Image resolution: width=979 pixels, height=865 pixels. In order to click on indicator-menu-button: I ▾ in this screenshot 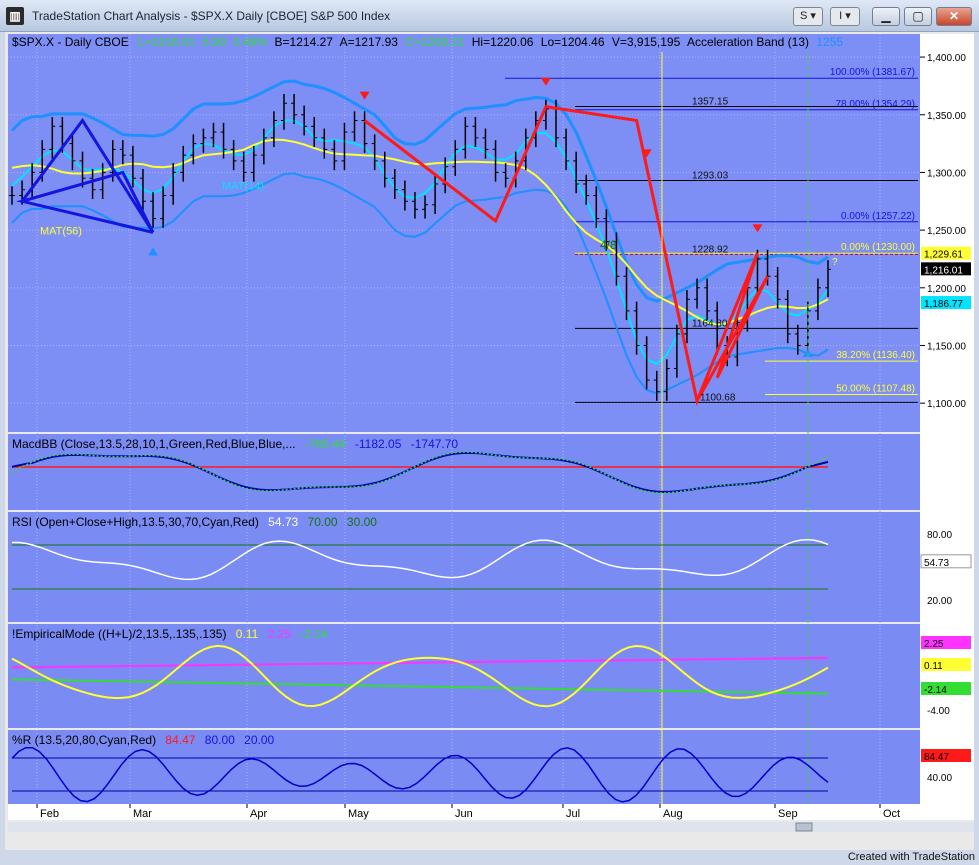, I will do `click(845, 16)`.